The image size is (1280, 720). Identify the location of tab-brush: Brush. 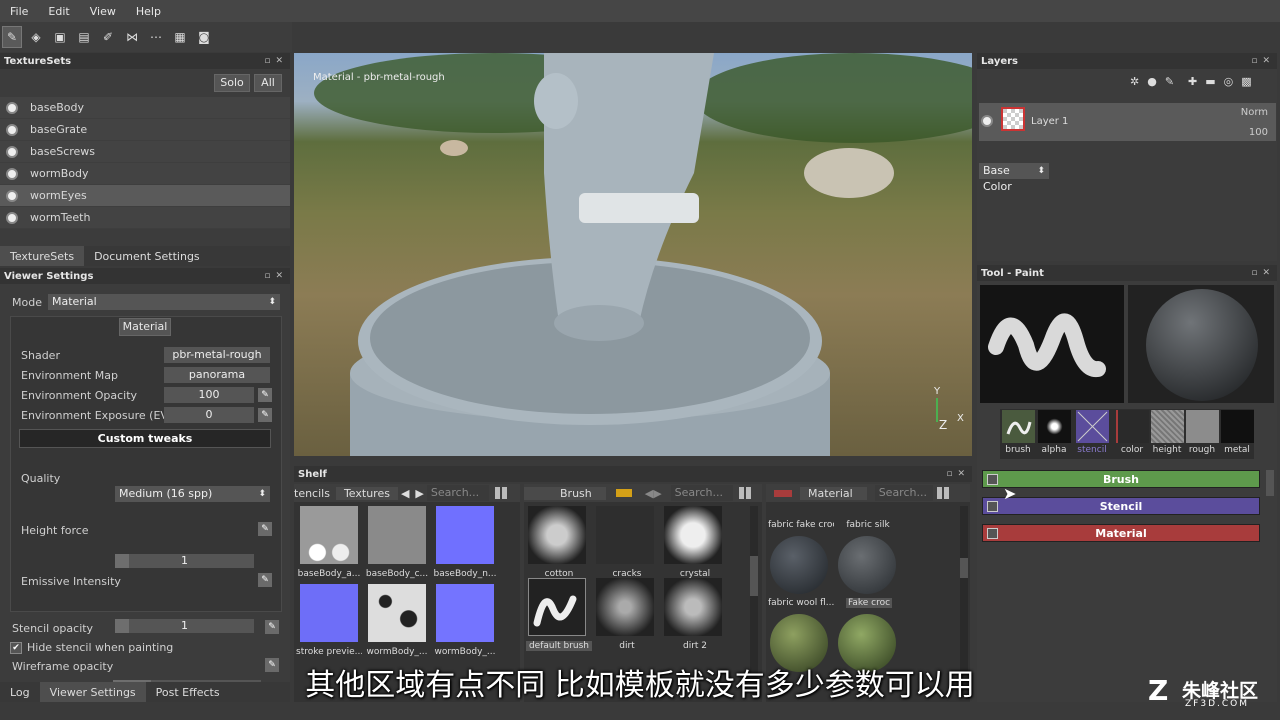
(565, 493).